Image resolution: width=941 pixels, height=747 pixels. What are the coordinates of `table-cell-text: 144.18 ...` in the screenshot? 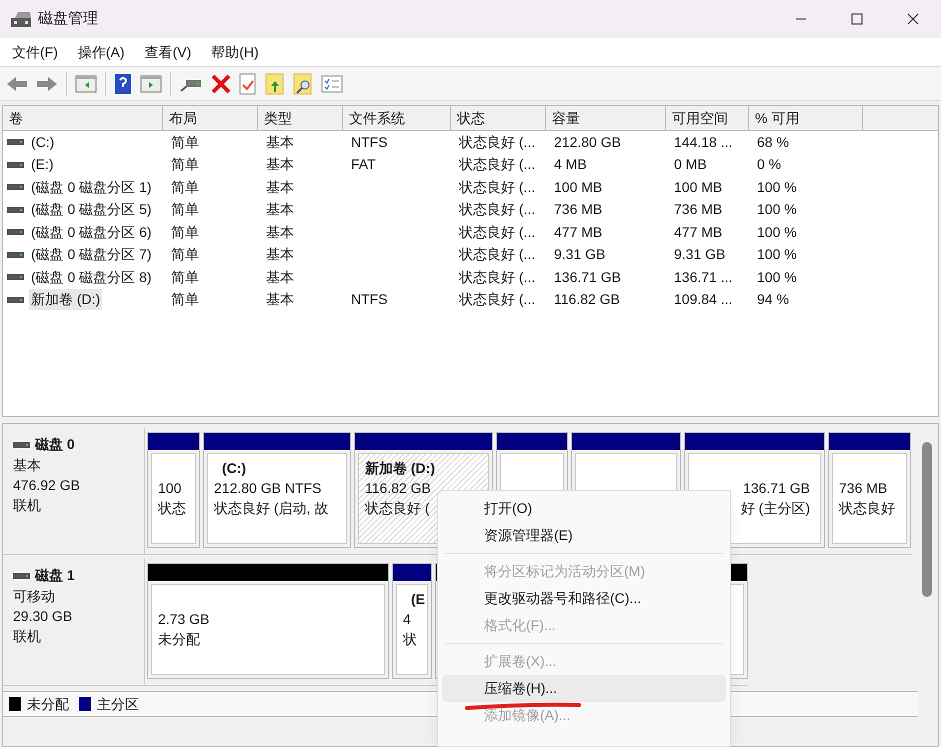 It's located at (703, 142).